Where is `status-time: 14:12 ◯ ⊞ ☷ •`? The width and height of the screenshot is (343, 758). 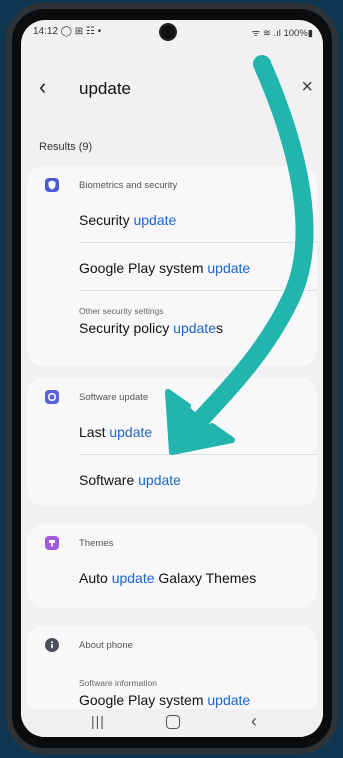
status-time: 14:12 ◯ ⊞ ☷ • is located at coordinates (67, 31).